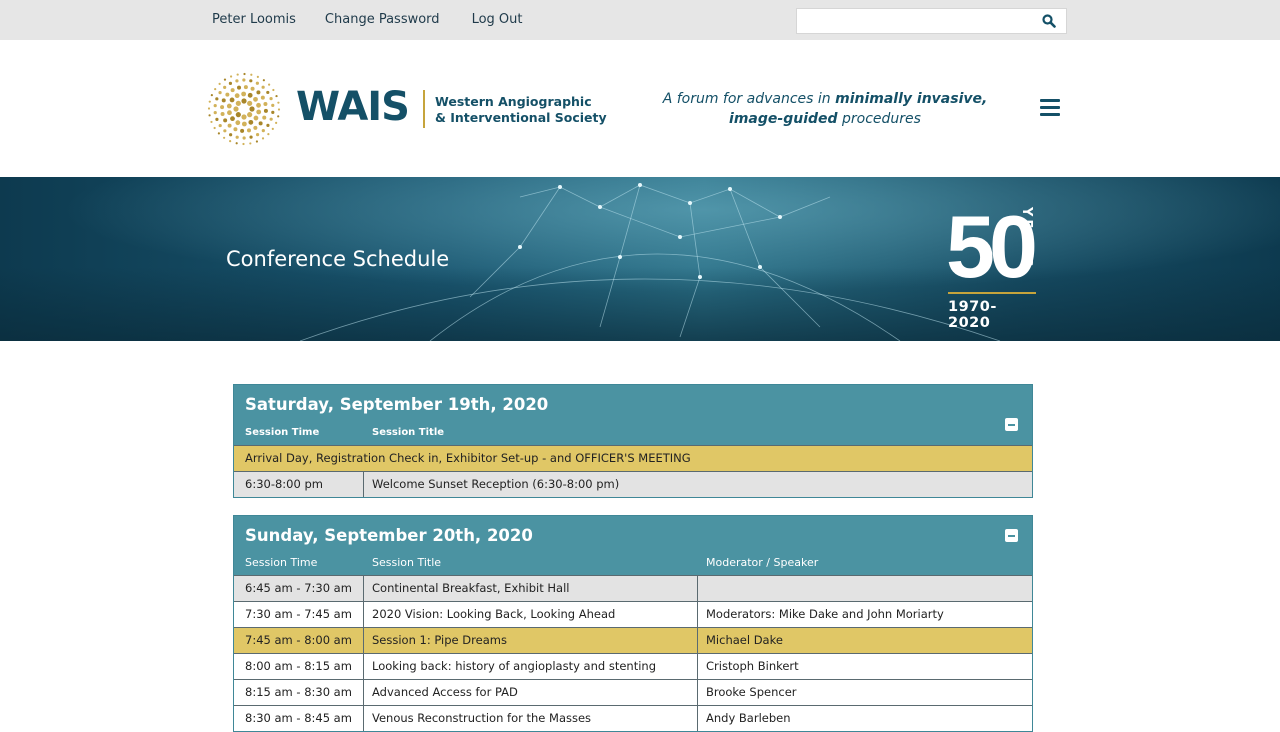 The height and width of the screenshot is (732, 1280). Describe the element at coordinates (424, 109) in the screenshot. I see `logo-divider` at that location.